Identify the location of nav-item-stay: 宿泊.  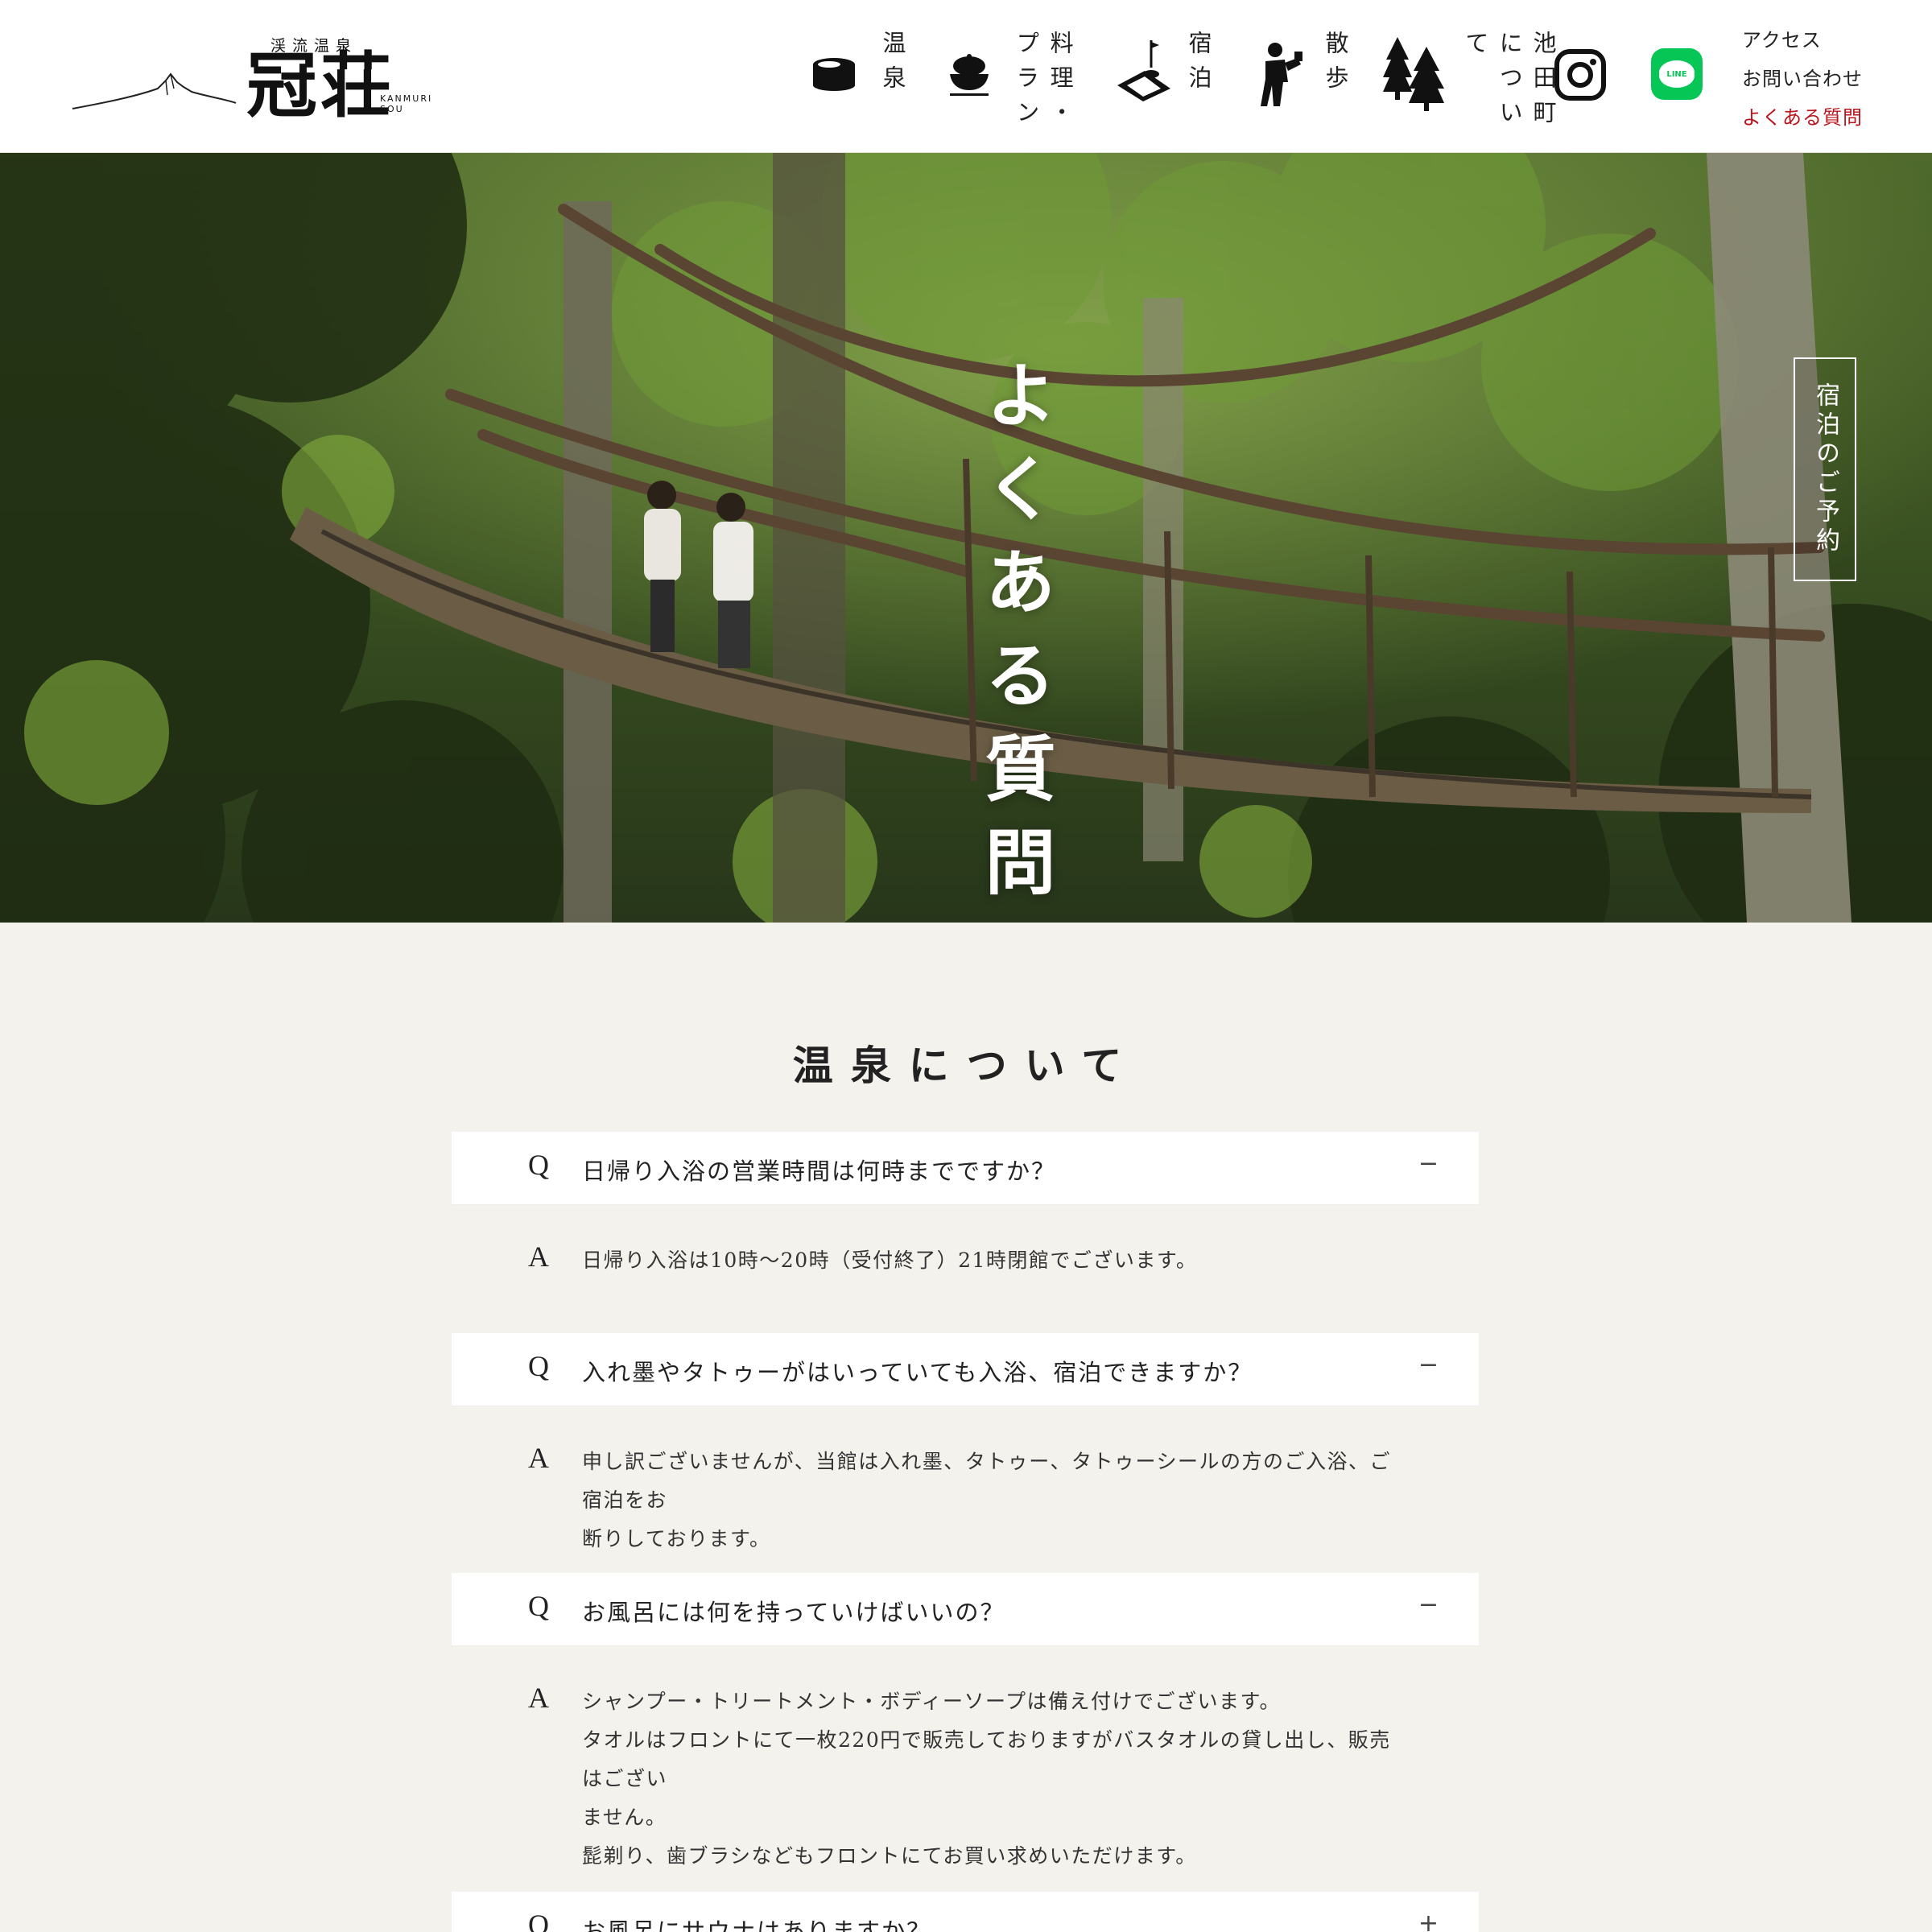
(1166, 76).